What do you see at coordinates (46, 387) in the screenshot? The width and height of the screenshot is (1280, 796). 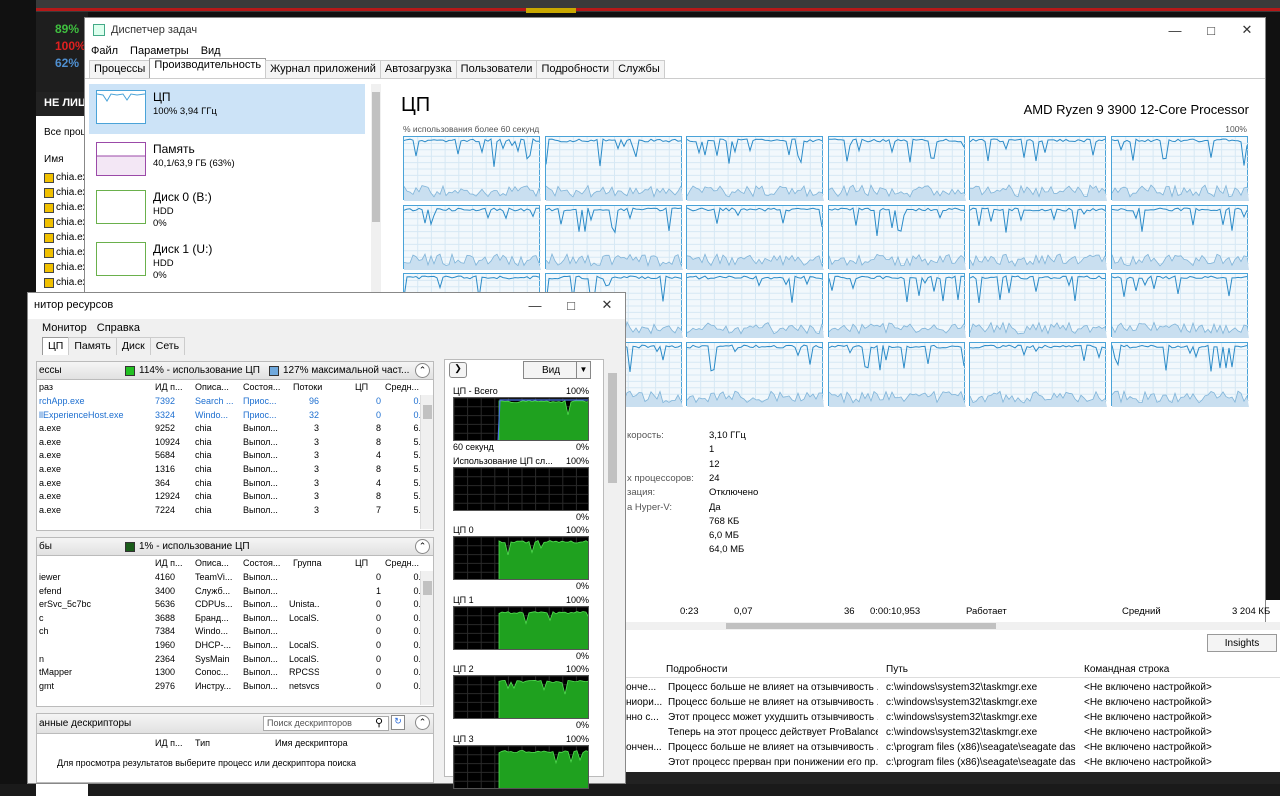 I see `column-header: раз` at bounding box center [46, 387].